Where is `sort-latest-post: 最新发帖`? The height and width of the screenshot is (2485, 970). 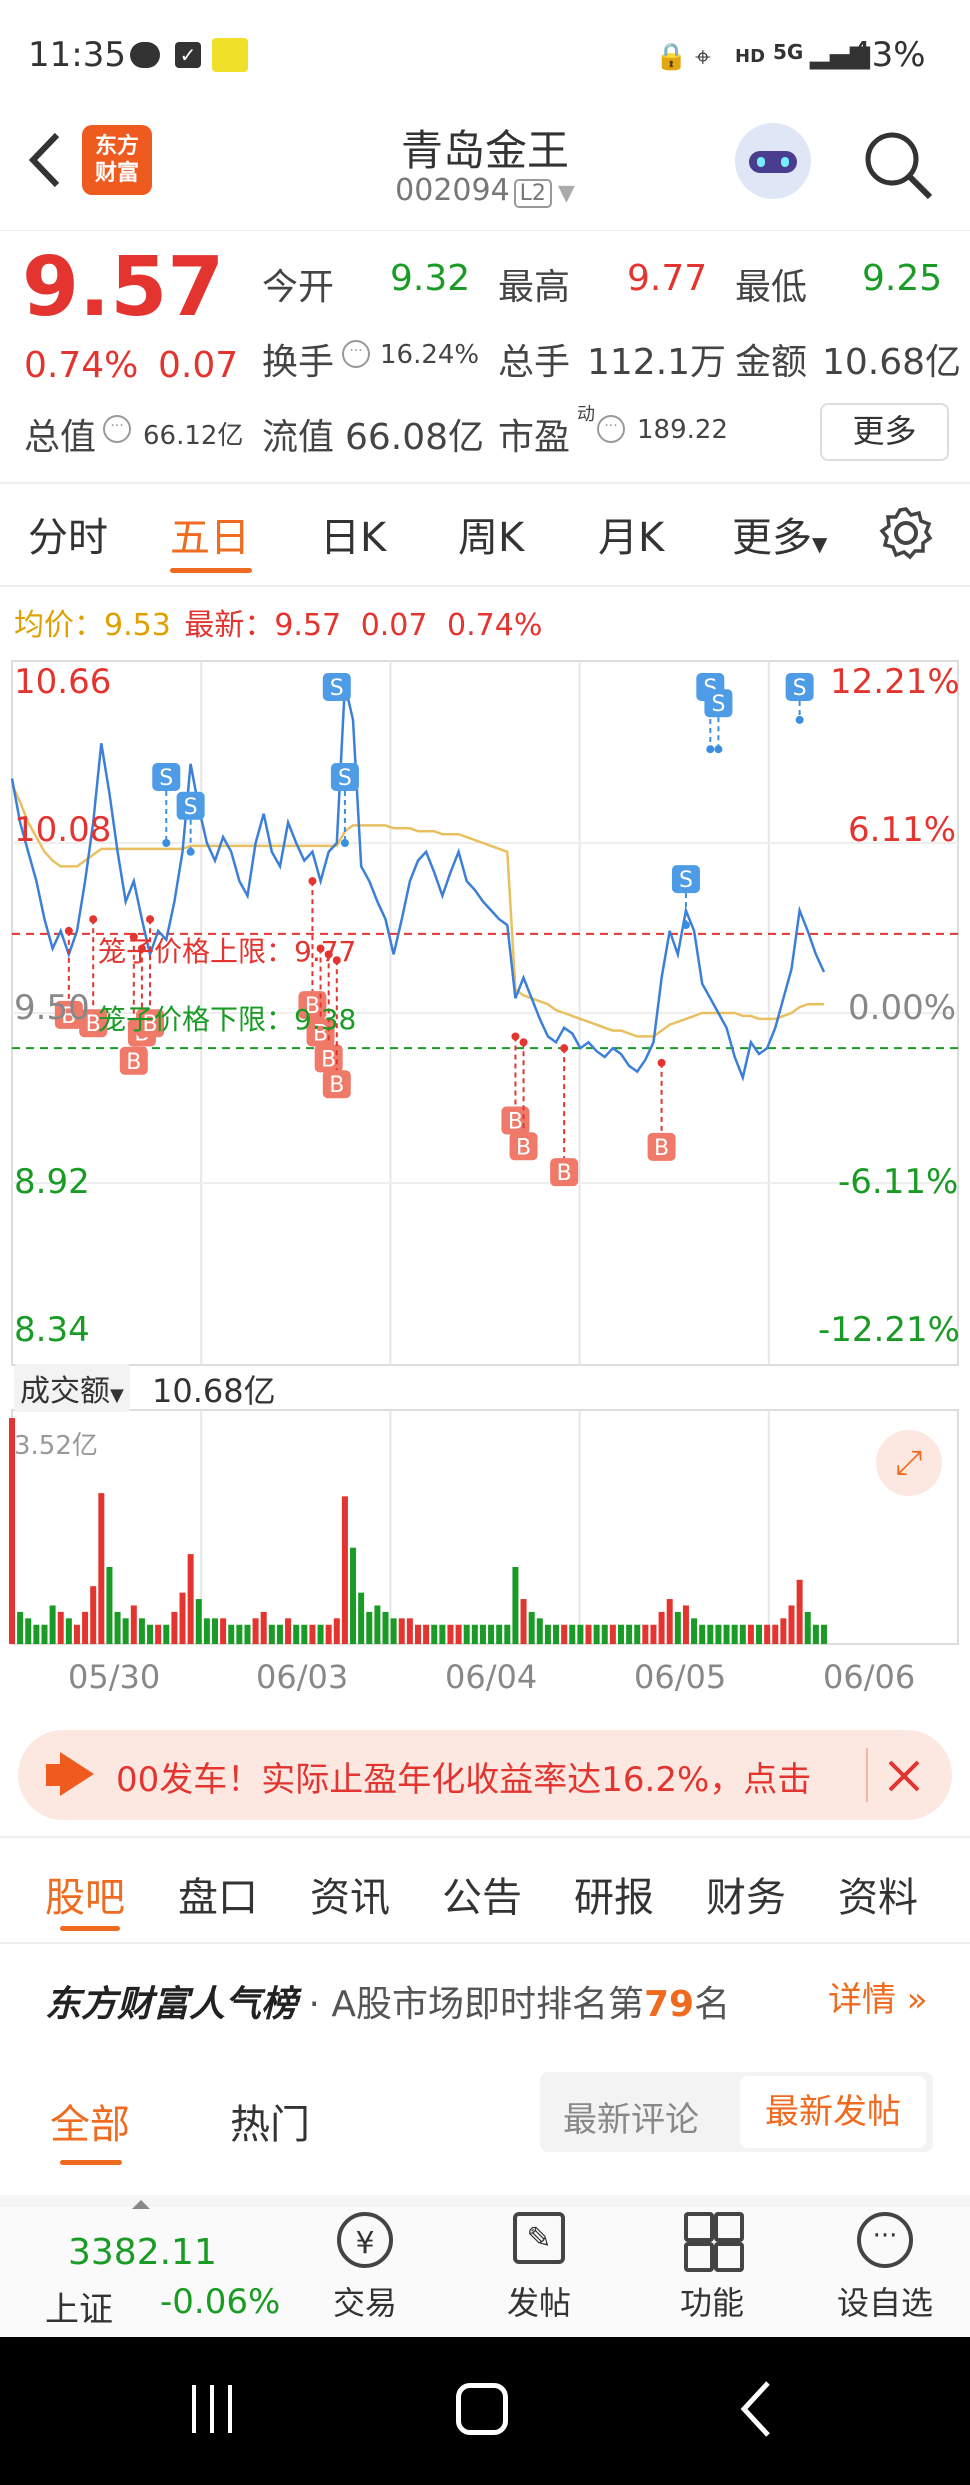
sort-latest-post: 最新发帖 is located at coordinates (833, 2112).